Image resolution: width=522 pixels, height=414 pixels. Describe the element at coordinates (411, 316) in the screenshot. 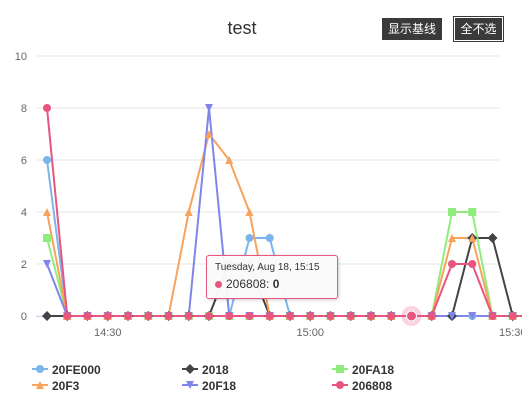

I see `hover-point` at that location.